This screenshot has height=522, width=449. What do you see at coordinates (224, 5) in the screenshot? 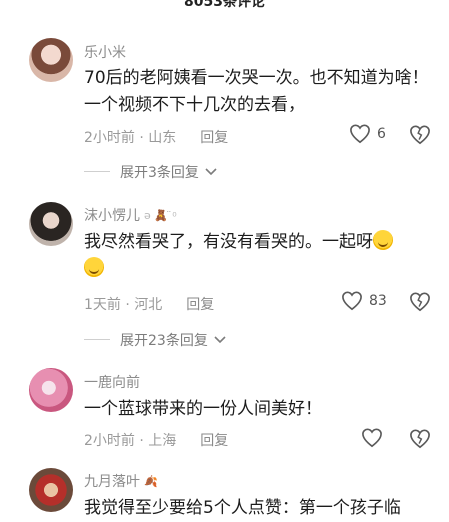
I see `comment-count-title: 8053条评论` at bounding box center [224, 5].